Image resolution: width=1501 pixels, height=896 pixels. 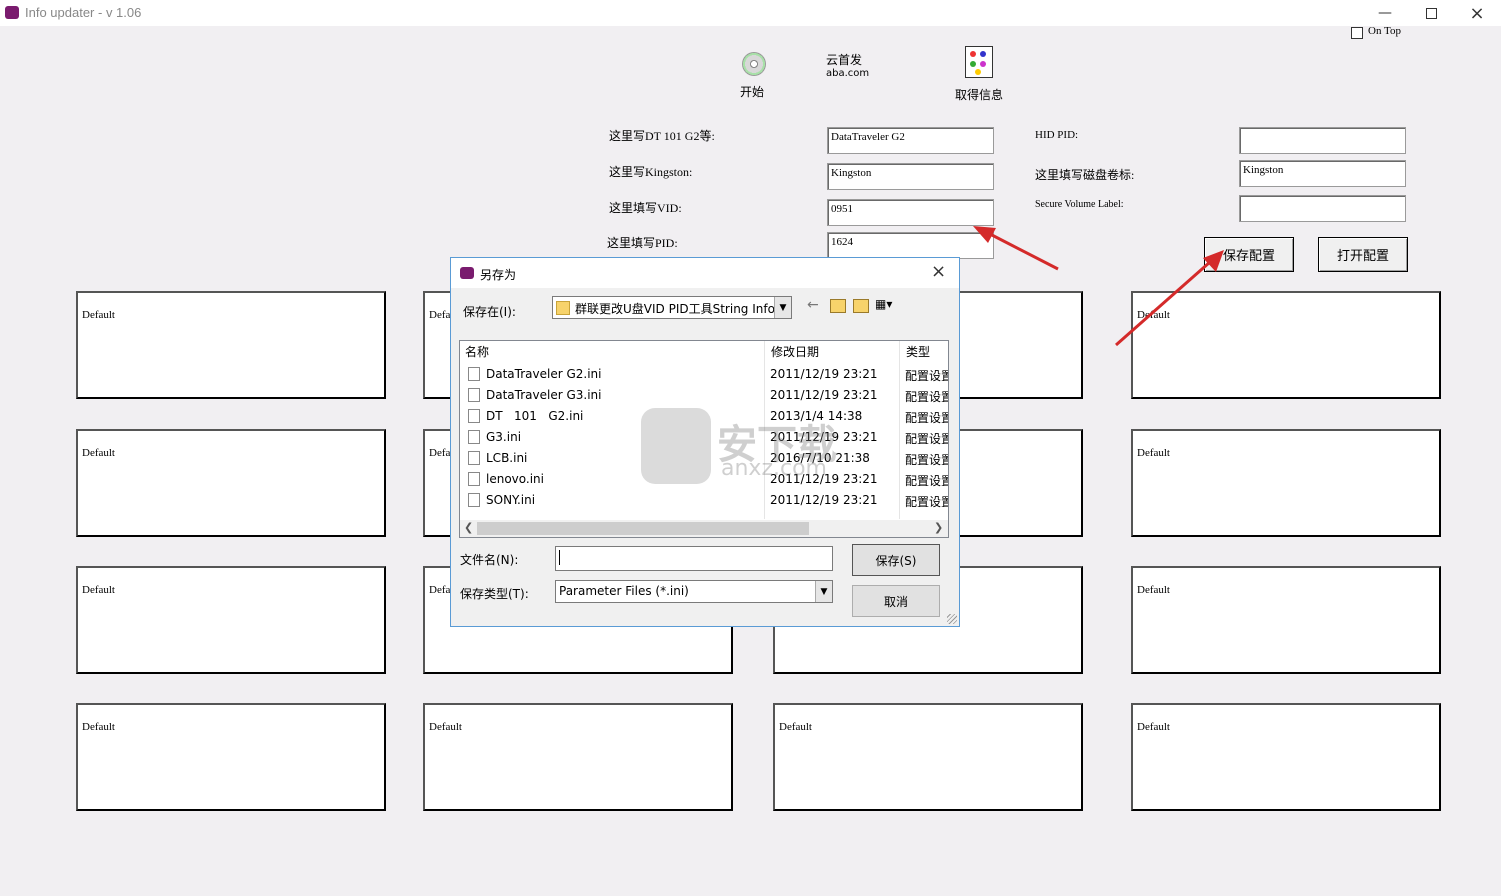 What do you see at coordinates (676, 446) in the screenshot?
I see `watermark-shield-icon` at bounding box center [676, 446].